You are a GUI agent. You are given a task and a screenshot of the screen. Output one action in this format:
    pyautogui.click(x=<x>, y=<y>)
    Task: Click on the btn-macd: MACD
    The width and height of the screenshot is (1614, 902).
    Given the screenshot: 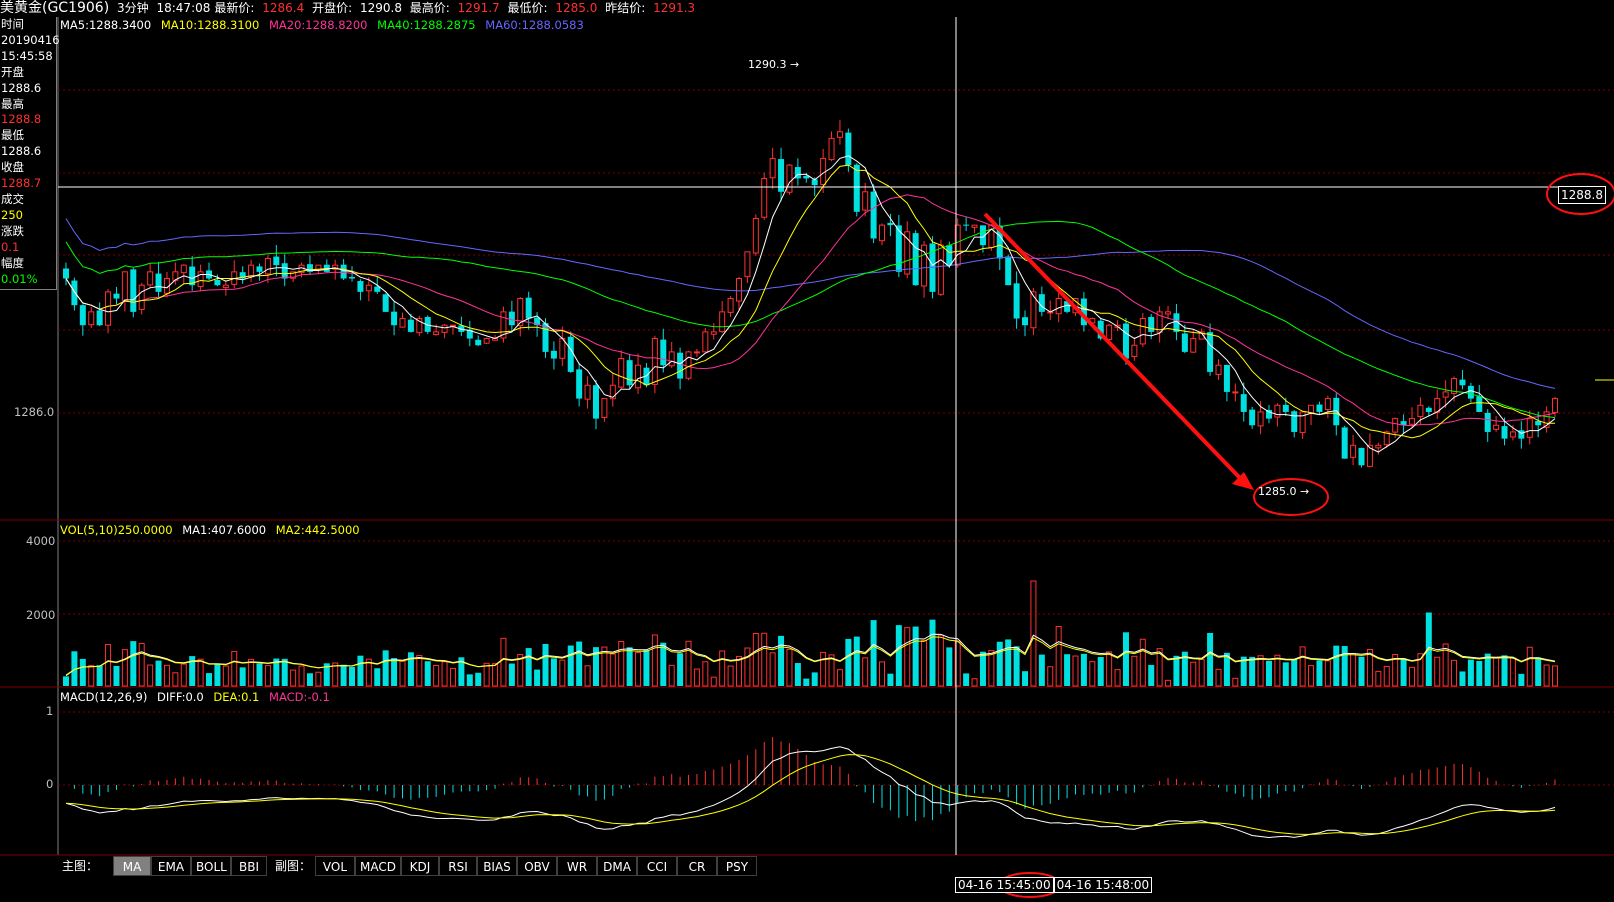 What is the action you would take?
    pyautogui.click(x=378, y=866)
    